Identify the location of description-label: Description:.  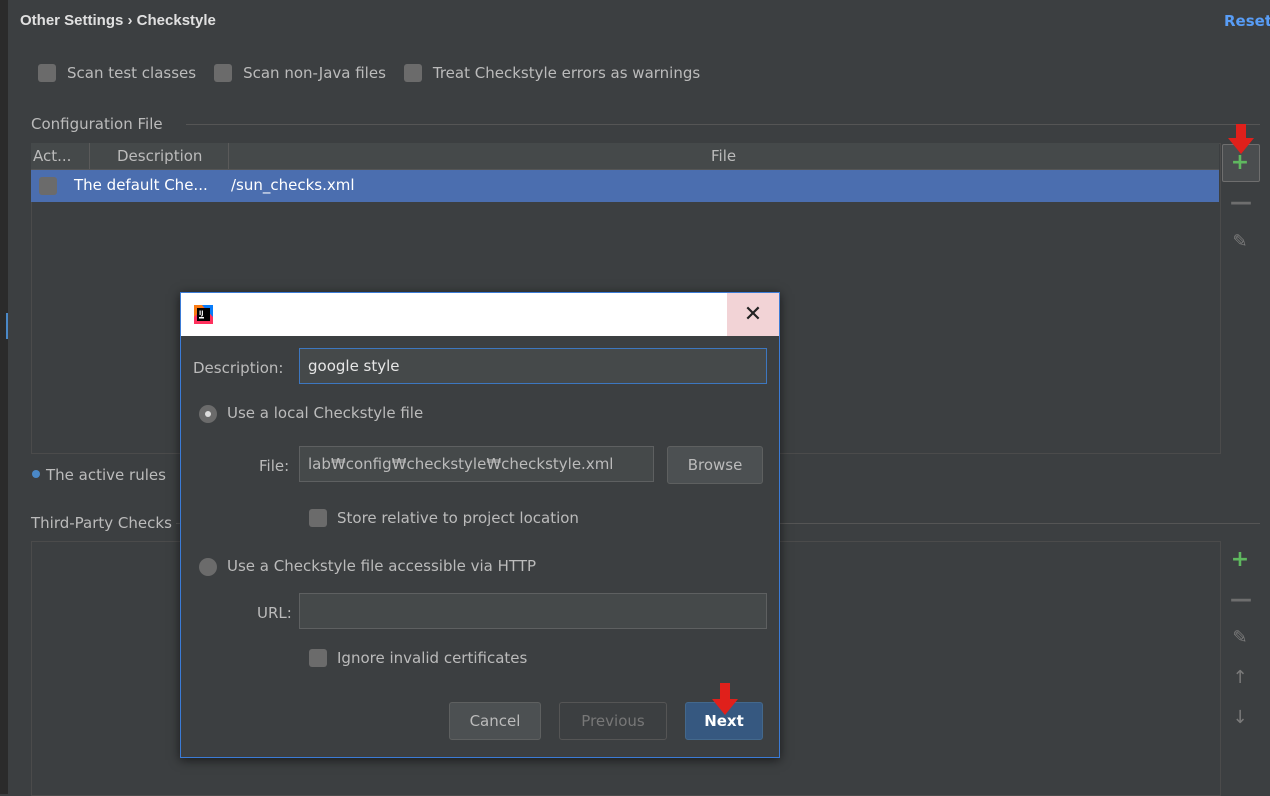
(238, 368).